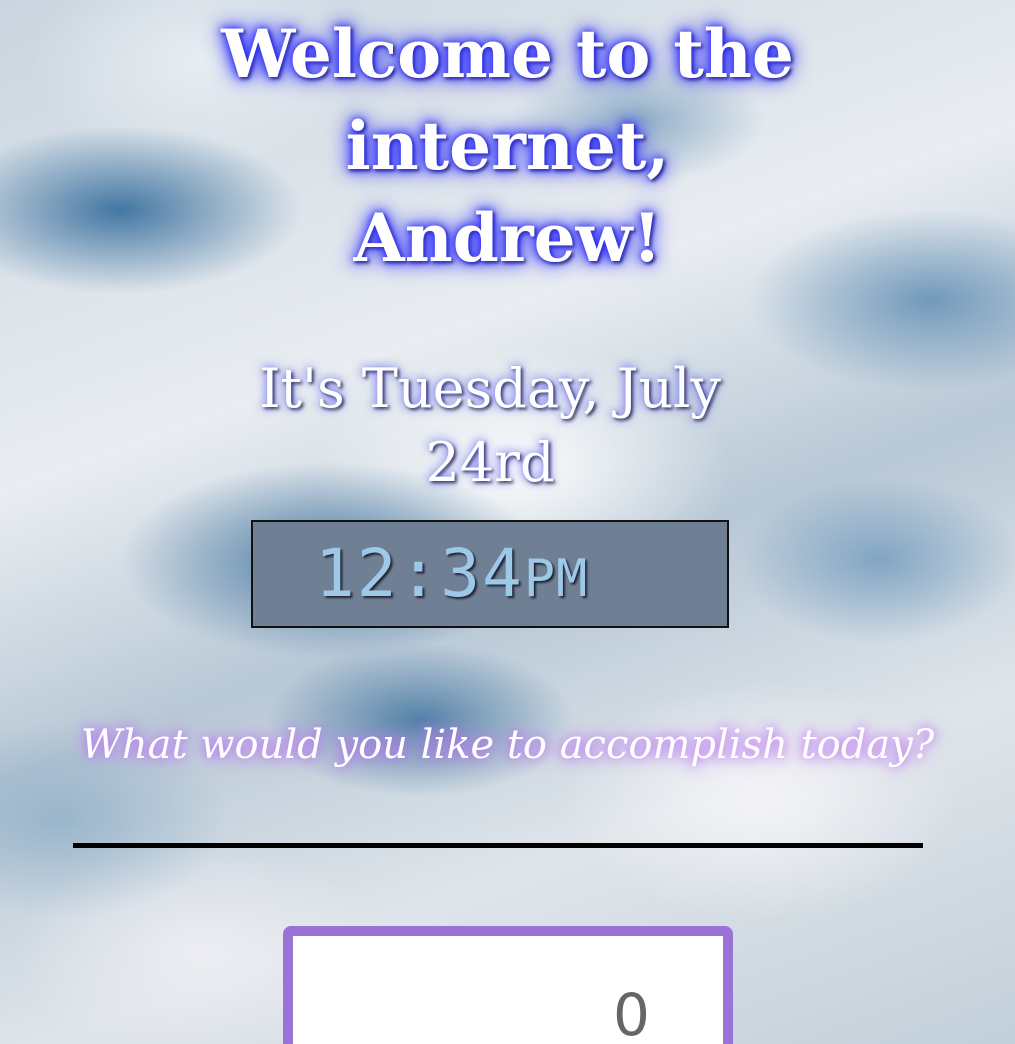 The width and height of the screenshot is (1015, 1044). Describe the element at coordinates (419, 573) in the screenshot. I see `clock-time: 12:34` at that location.